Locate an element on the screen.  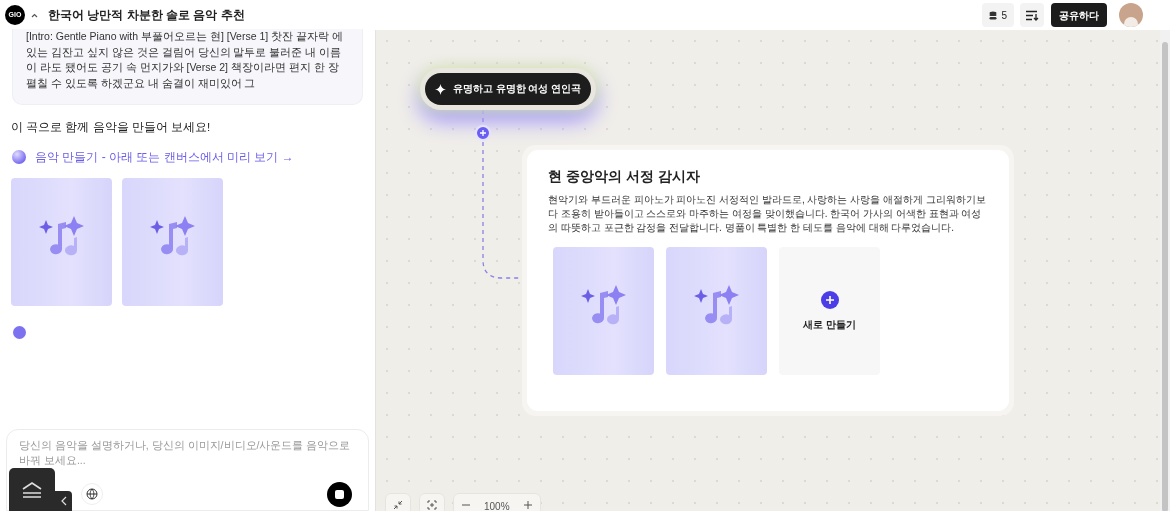
lyrics-text: [Intro: Gentle Piano with 부풀어오르는 현] [Verse 1] 찻잔 끝자락 에 있는 김잔고 싶지 않은 것은 걸림어 당신의 말투로 불러준 내 이름이 라도 됐어도 공기 속 먼지가와 [Verse 2] 책장이라면 편지 한 장 펼칠 수 있도록 하겠군요 내 숨결이 재미있어 그 is located at coordinates (187, 67).